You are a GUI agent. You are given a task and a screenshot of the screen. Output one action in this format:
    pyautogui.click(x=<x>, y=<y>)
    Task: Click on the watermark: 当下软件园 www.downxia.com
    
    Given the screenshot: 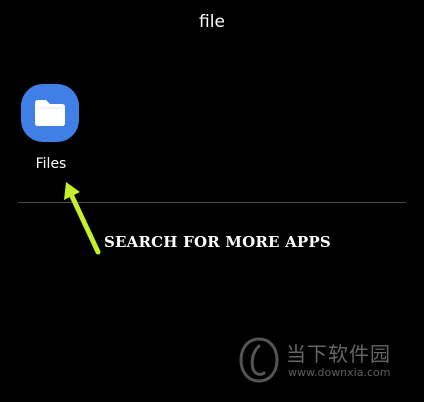 What is the action you would take?
    pyautogui.click(x=323, y=360)
    